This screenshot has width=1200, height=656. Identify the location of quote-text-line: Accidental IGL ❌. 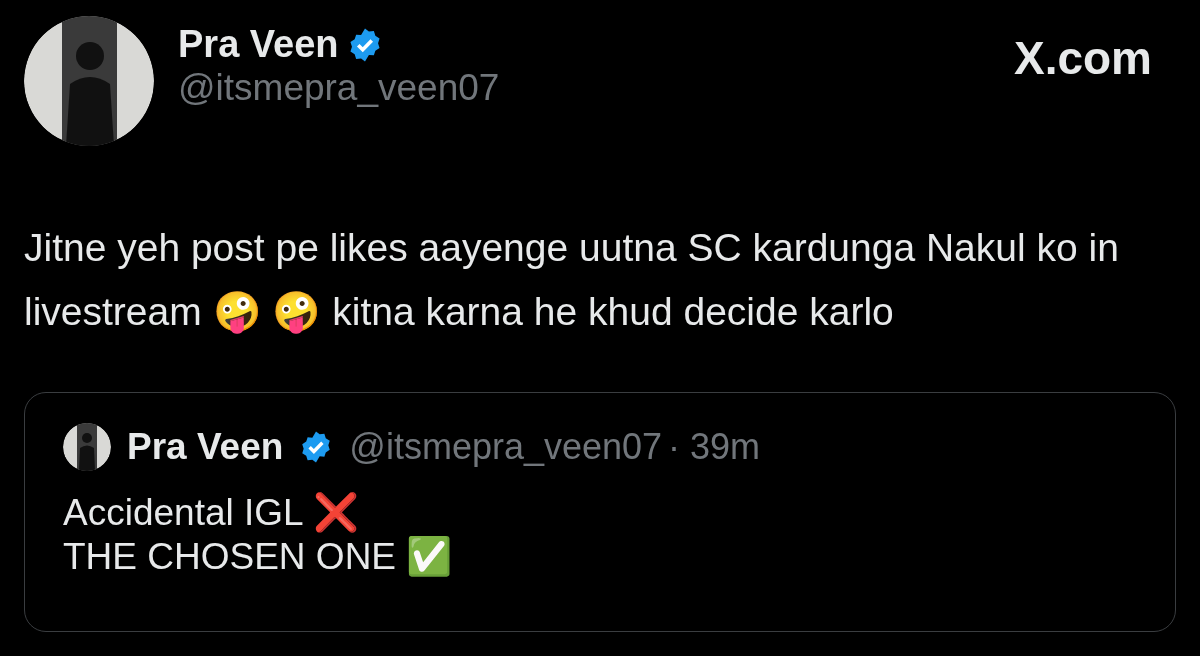
(211, 512).